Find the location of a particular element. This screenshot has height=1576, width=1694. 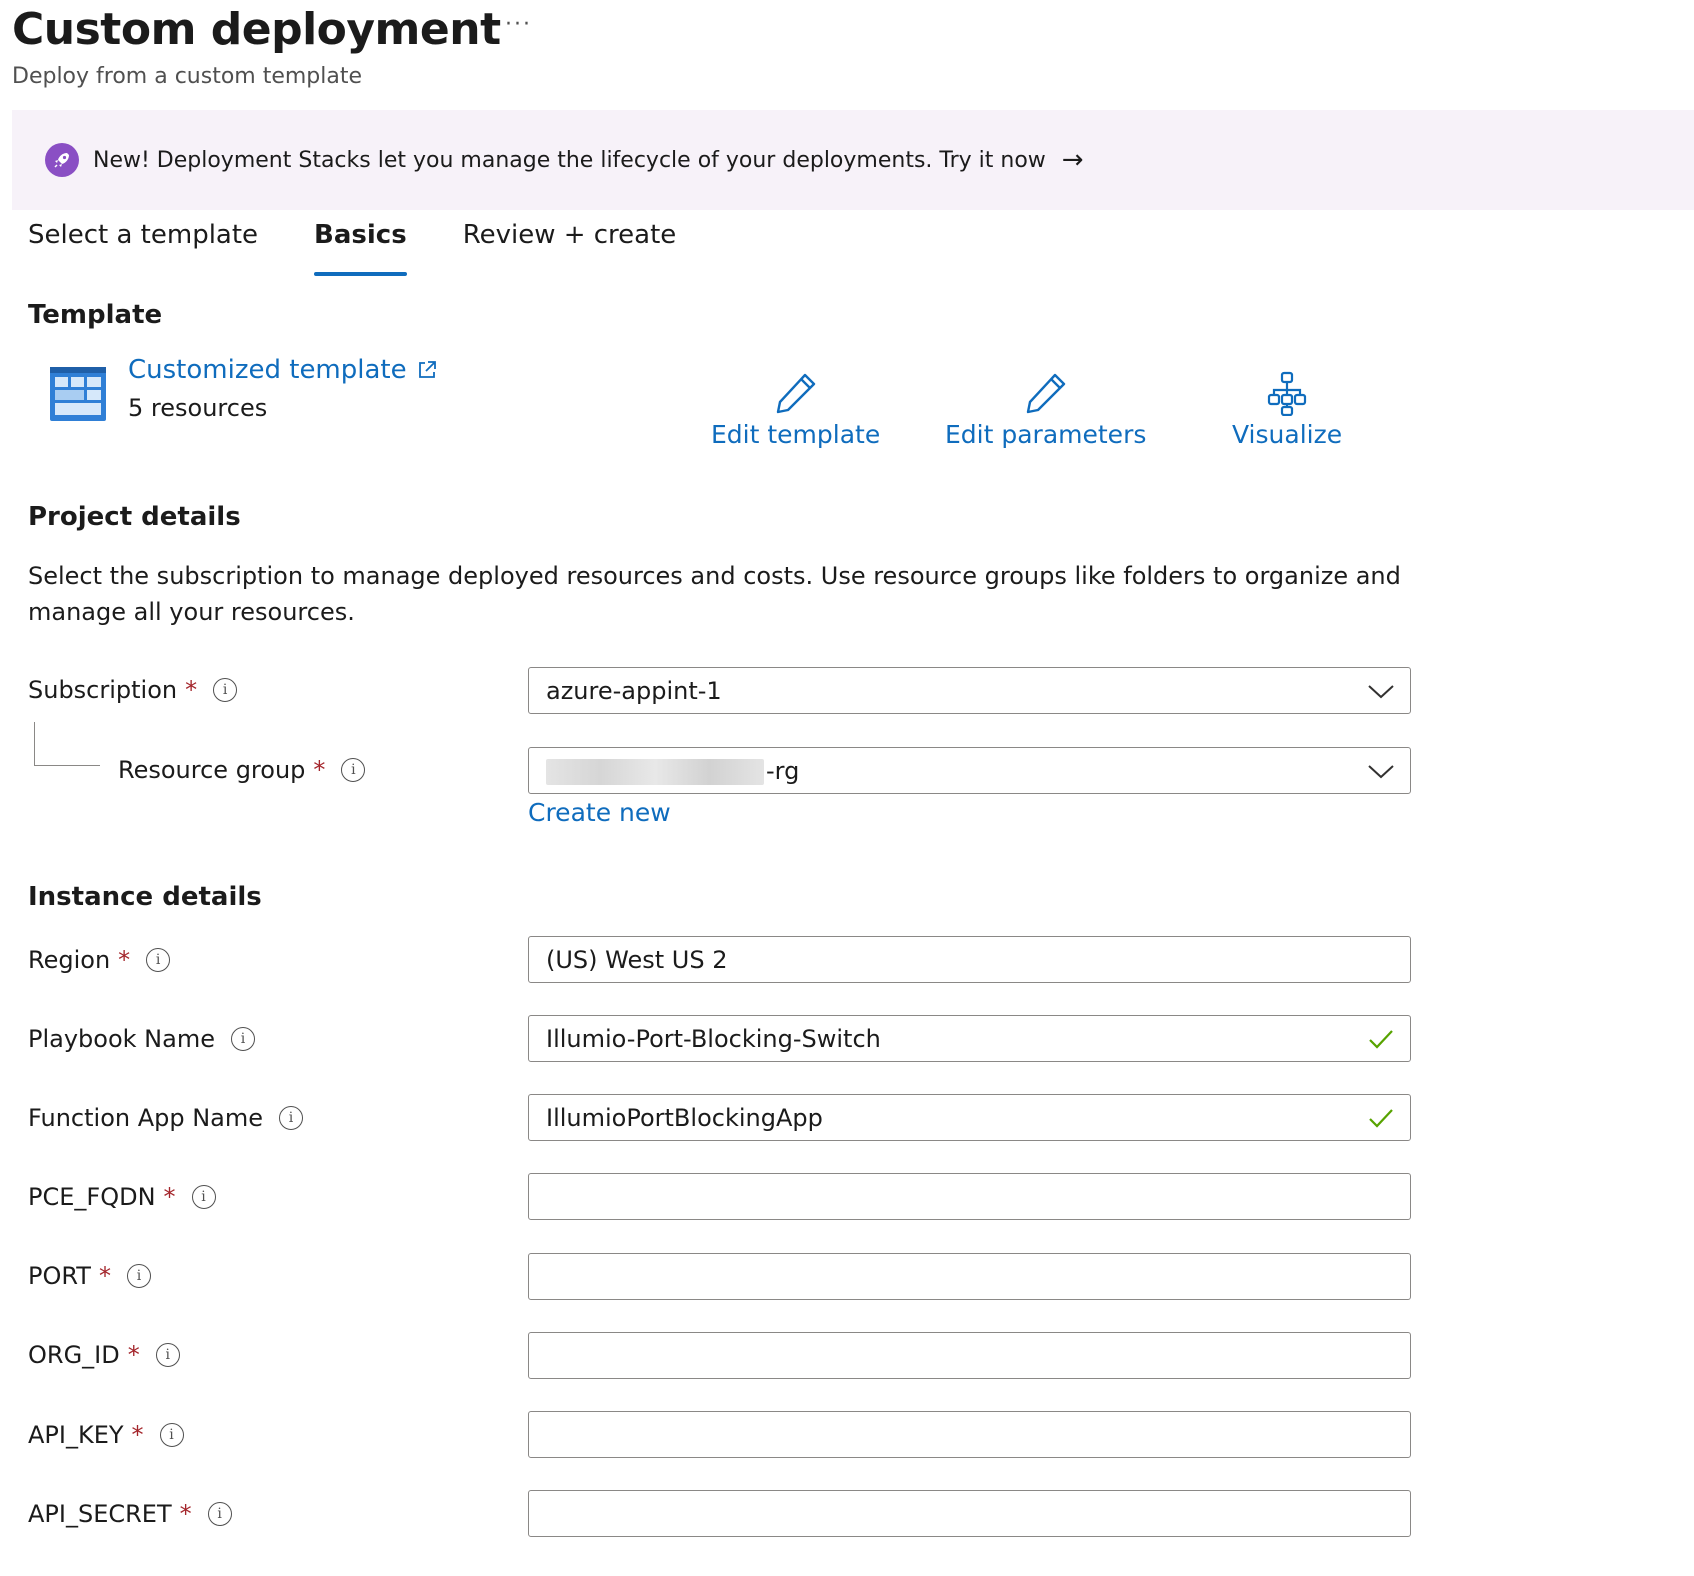

edit-parameters-label: Edit parameters is located at coordinates (1046, 434).